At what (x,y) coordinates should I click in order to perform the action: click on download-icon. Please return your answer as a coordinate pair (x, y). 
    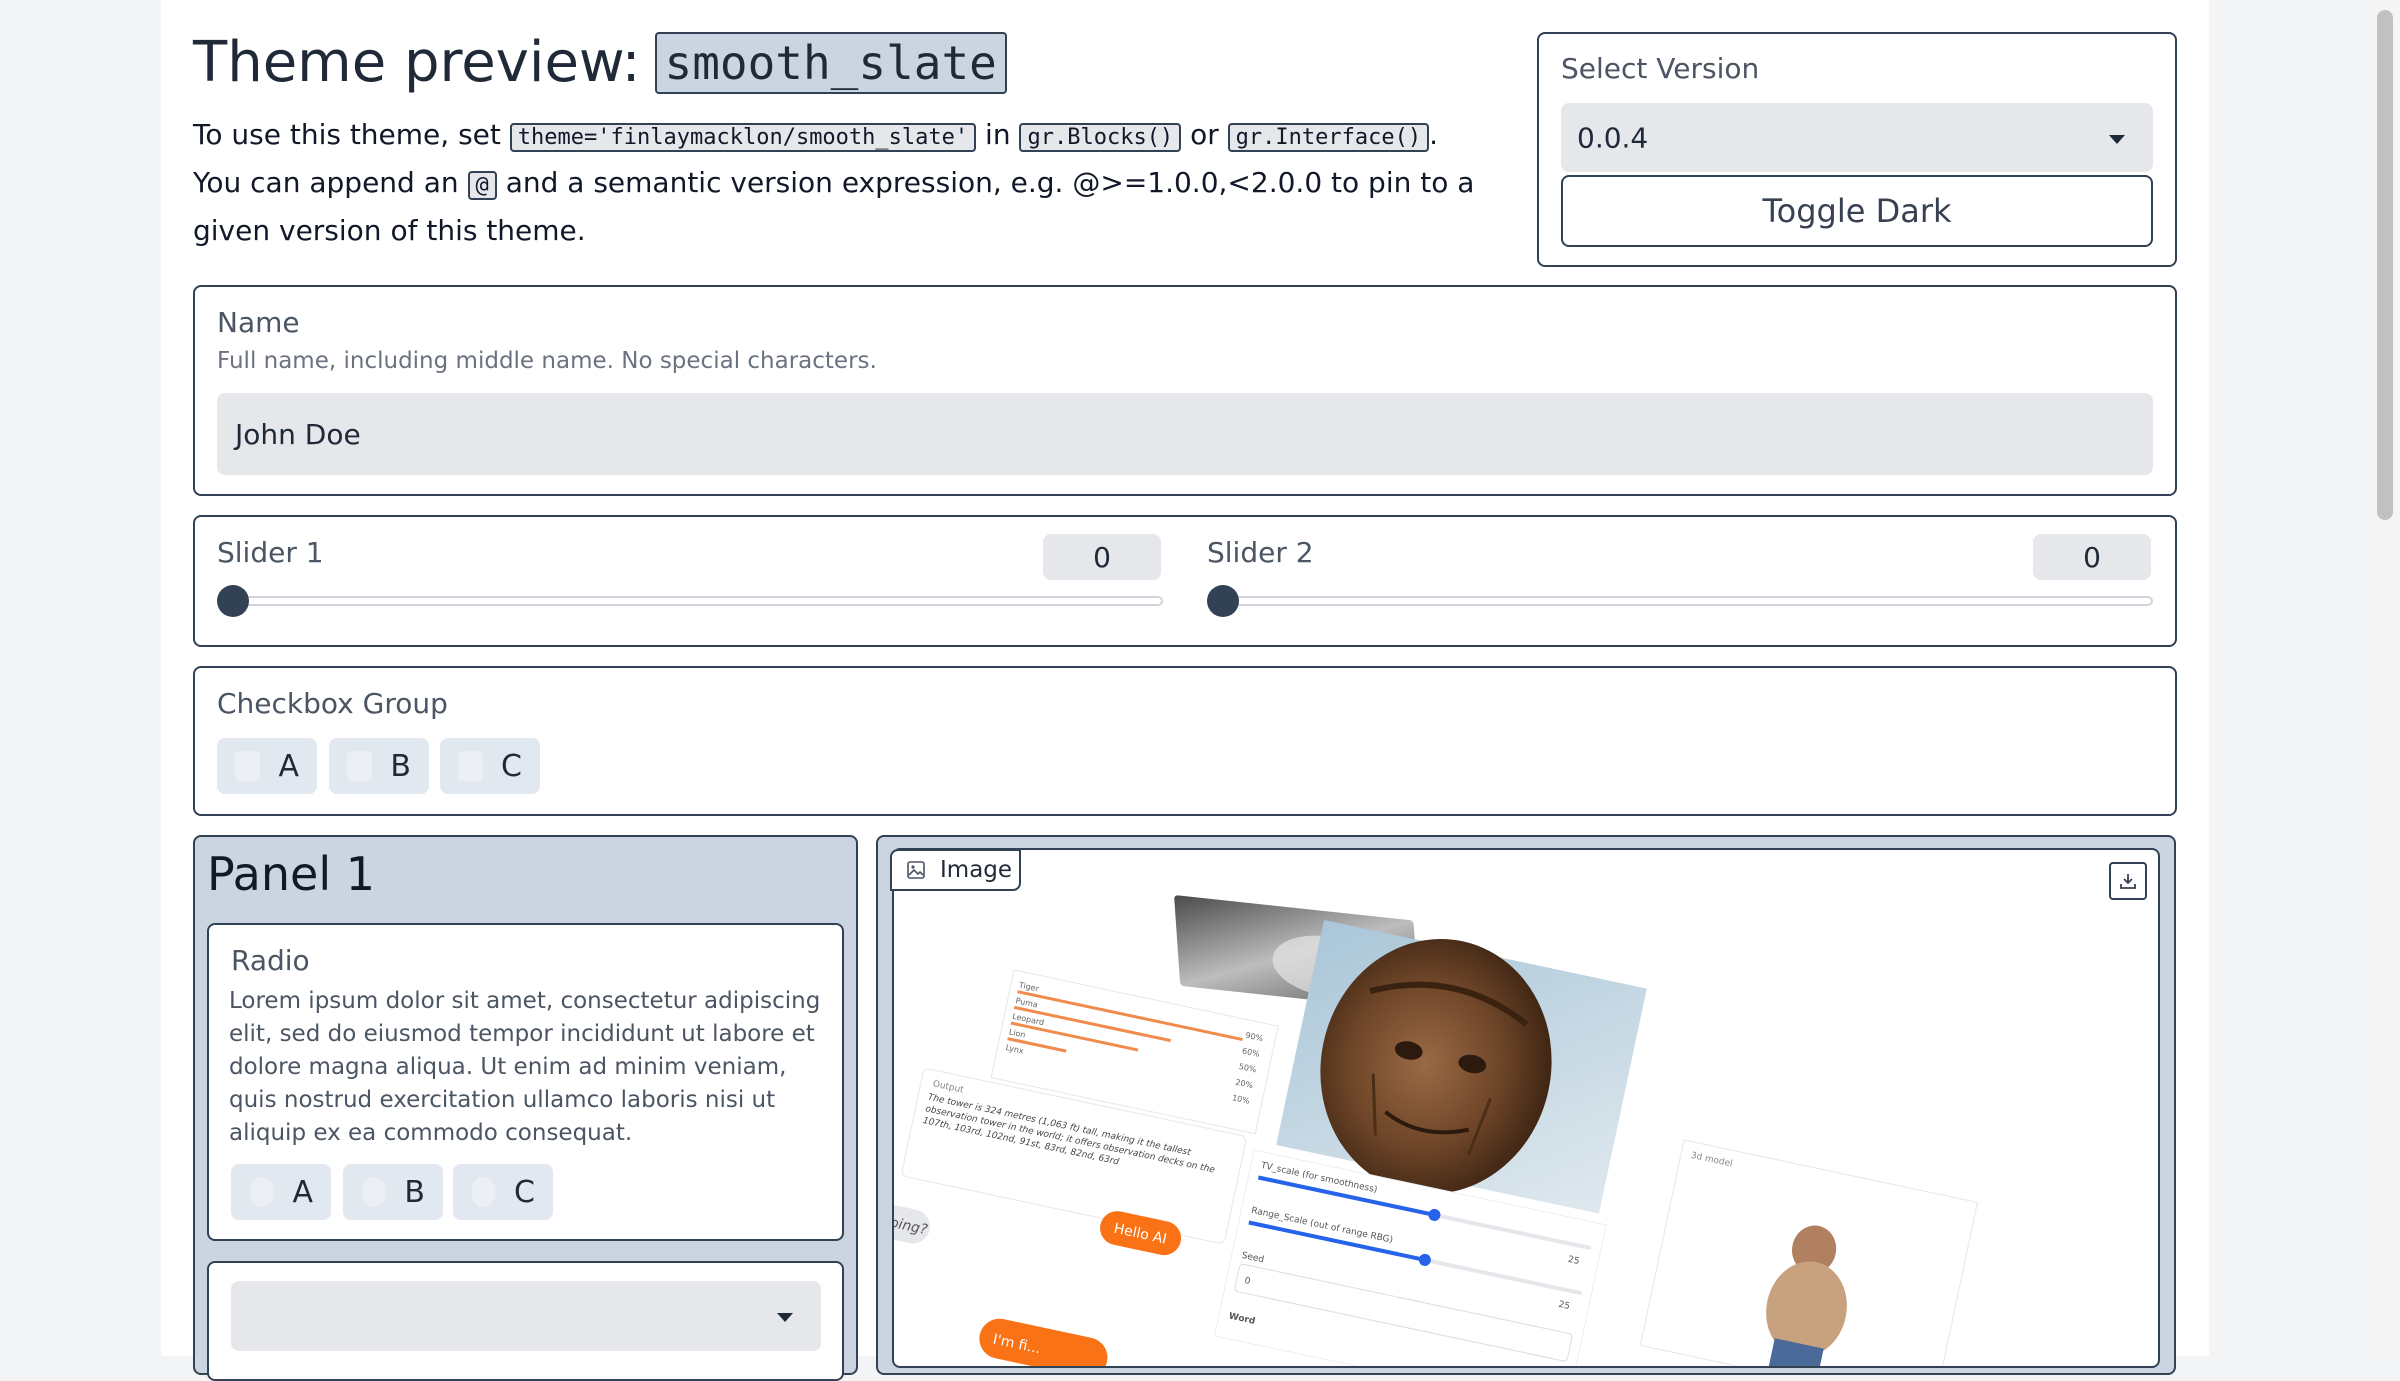
    Looking at the image, I should click on (2128, 881).